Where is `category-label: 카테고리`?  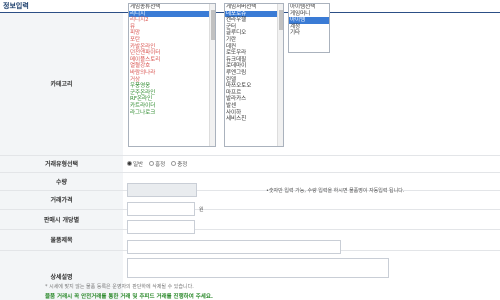
category-label: 카테고리 is located at coordinates (61, 84).